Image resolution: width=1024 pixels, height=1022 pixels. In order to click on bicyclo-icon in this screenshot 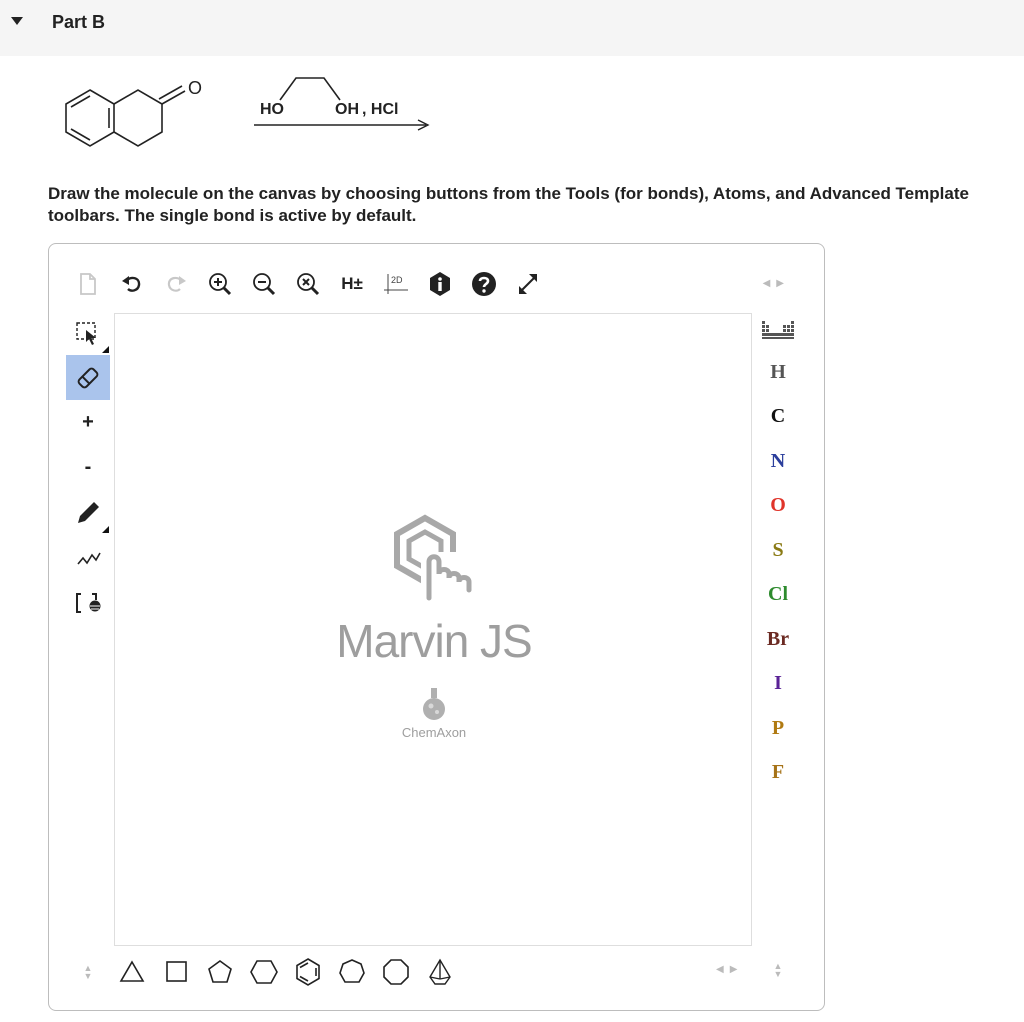, I will do `click(440, 971)`.